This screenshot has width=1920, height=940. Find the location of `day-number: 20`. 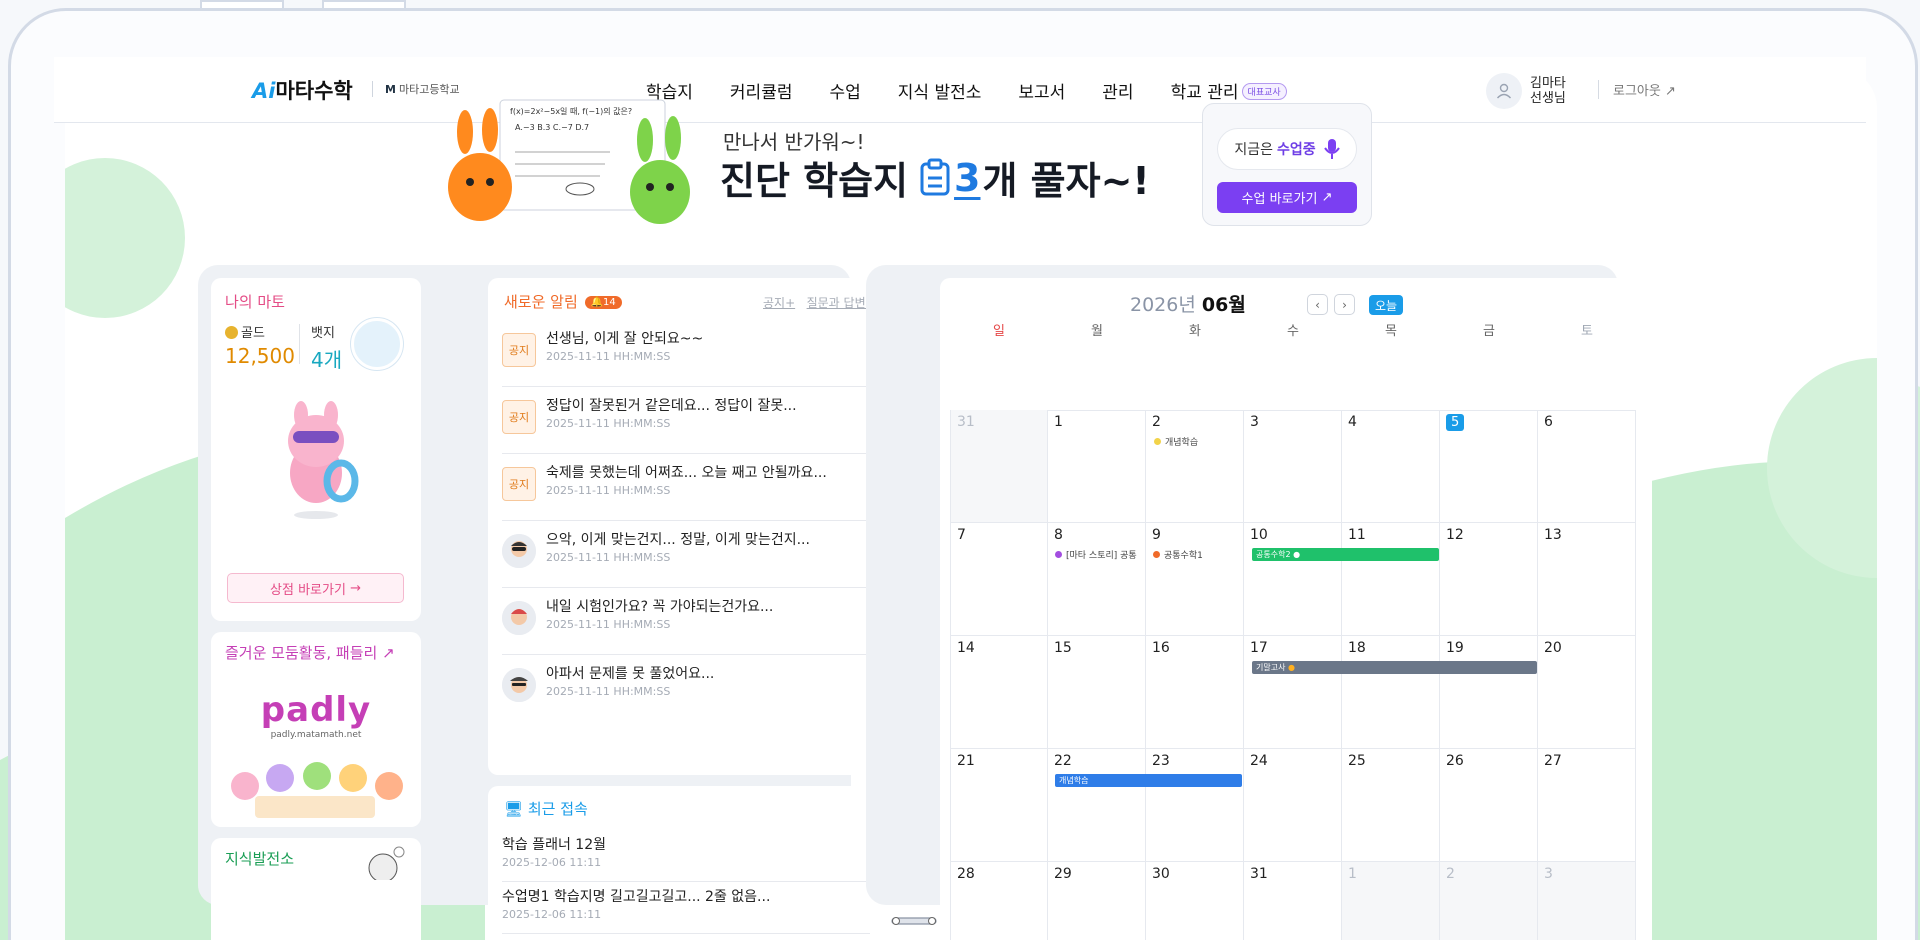

day-number: 20 is located at coordinates (1553, 648).